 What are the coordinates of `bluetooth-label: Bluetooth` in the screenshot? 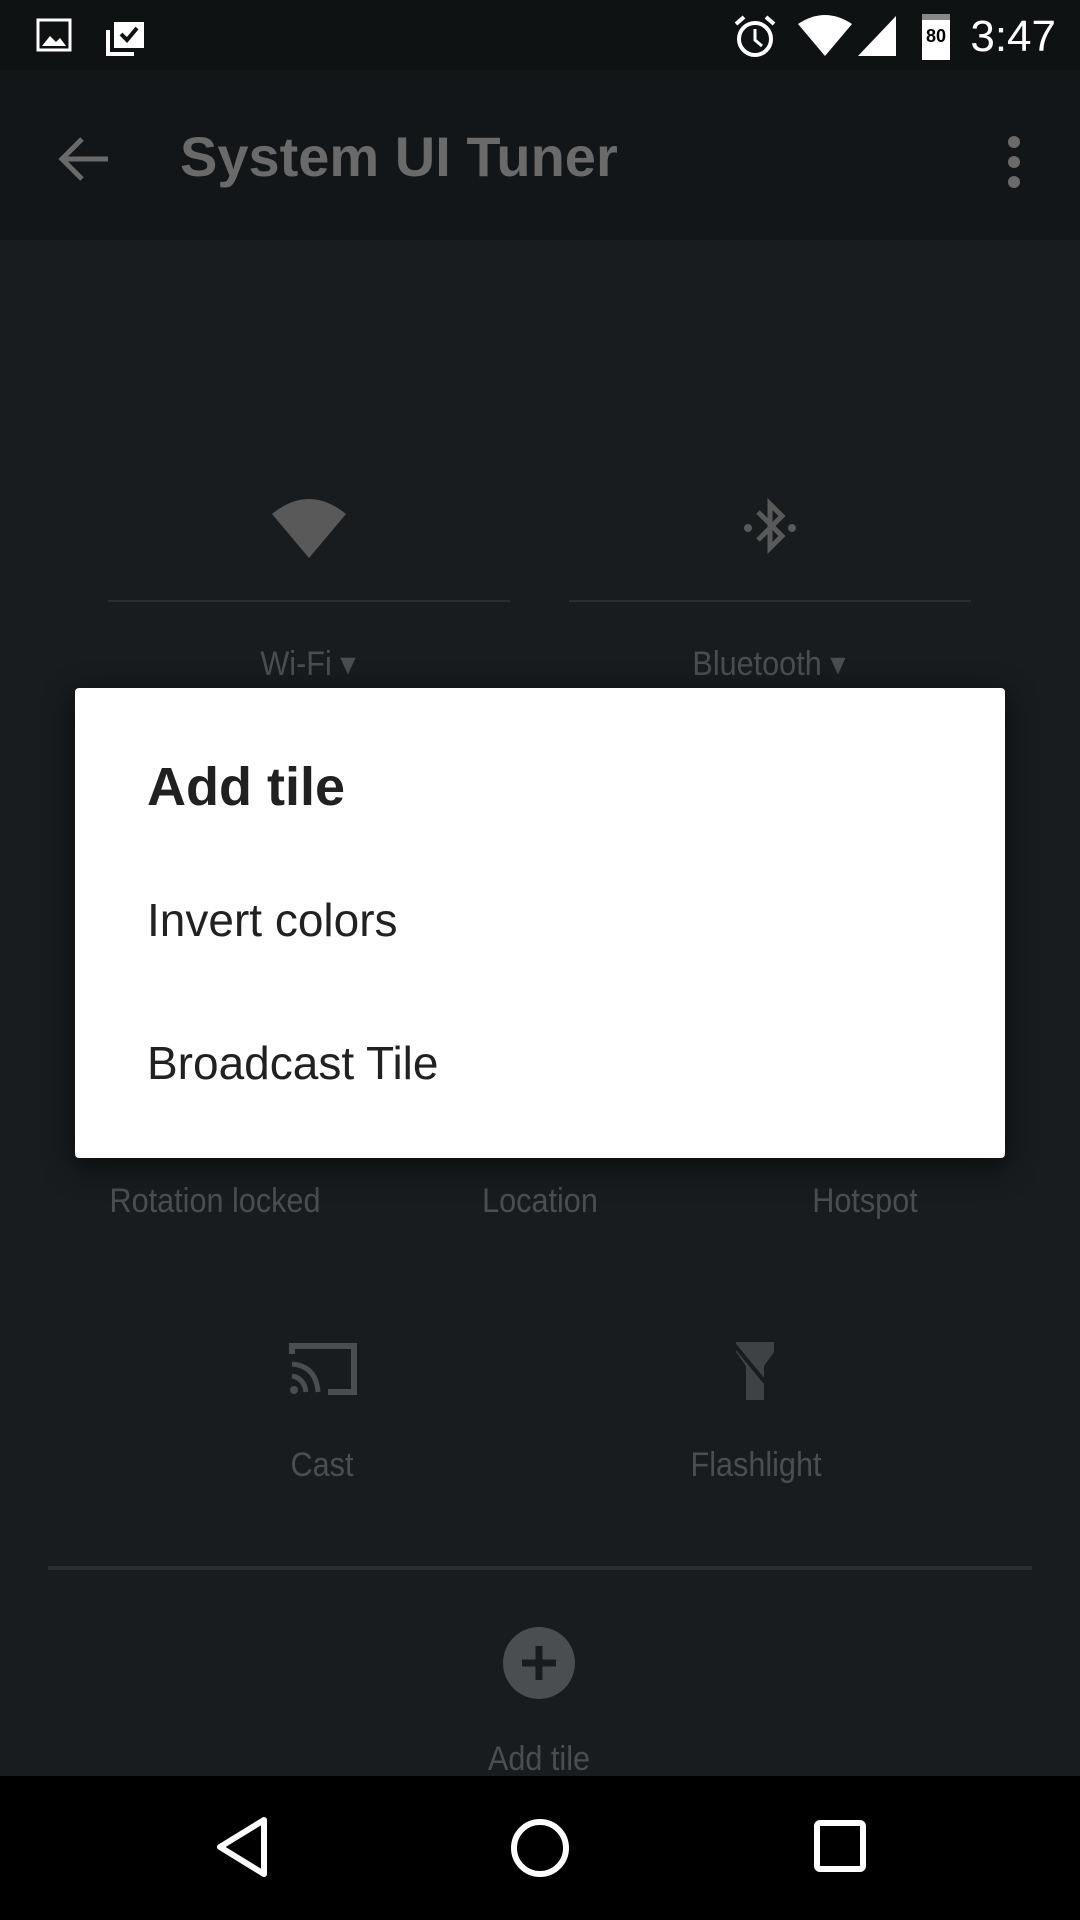 It's located at (757, 664).